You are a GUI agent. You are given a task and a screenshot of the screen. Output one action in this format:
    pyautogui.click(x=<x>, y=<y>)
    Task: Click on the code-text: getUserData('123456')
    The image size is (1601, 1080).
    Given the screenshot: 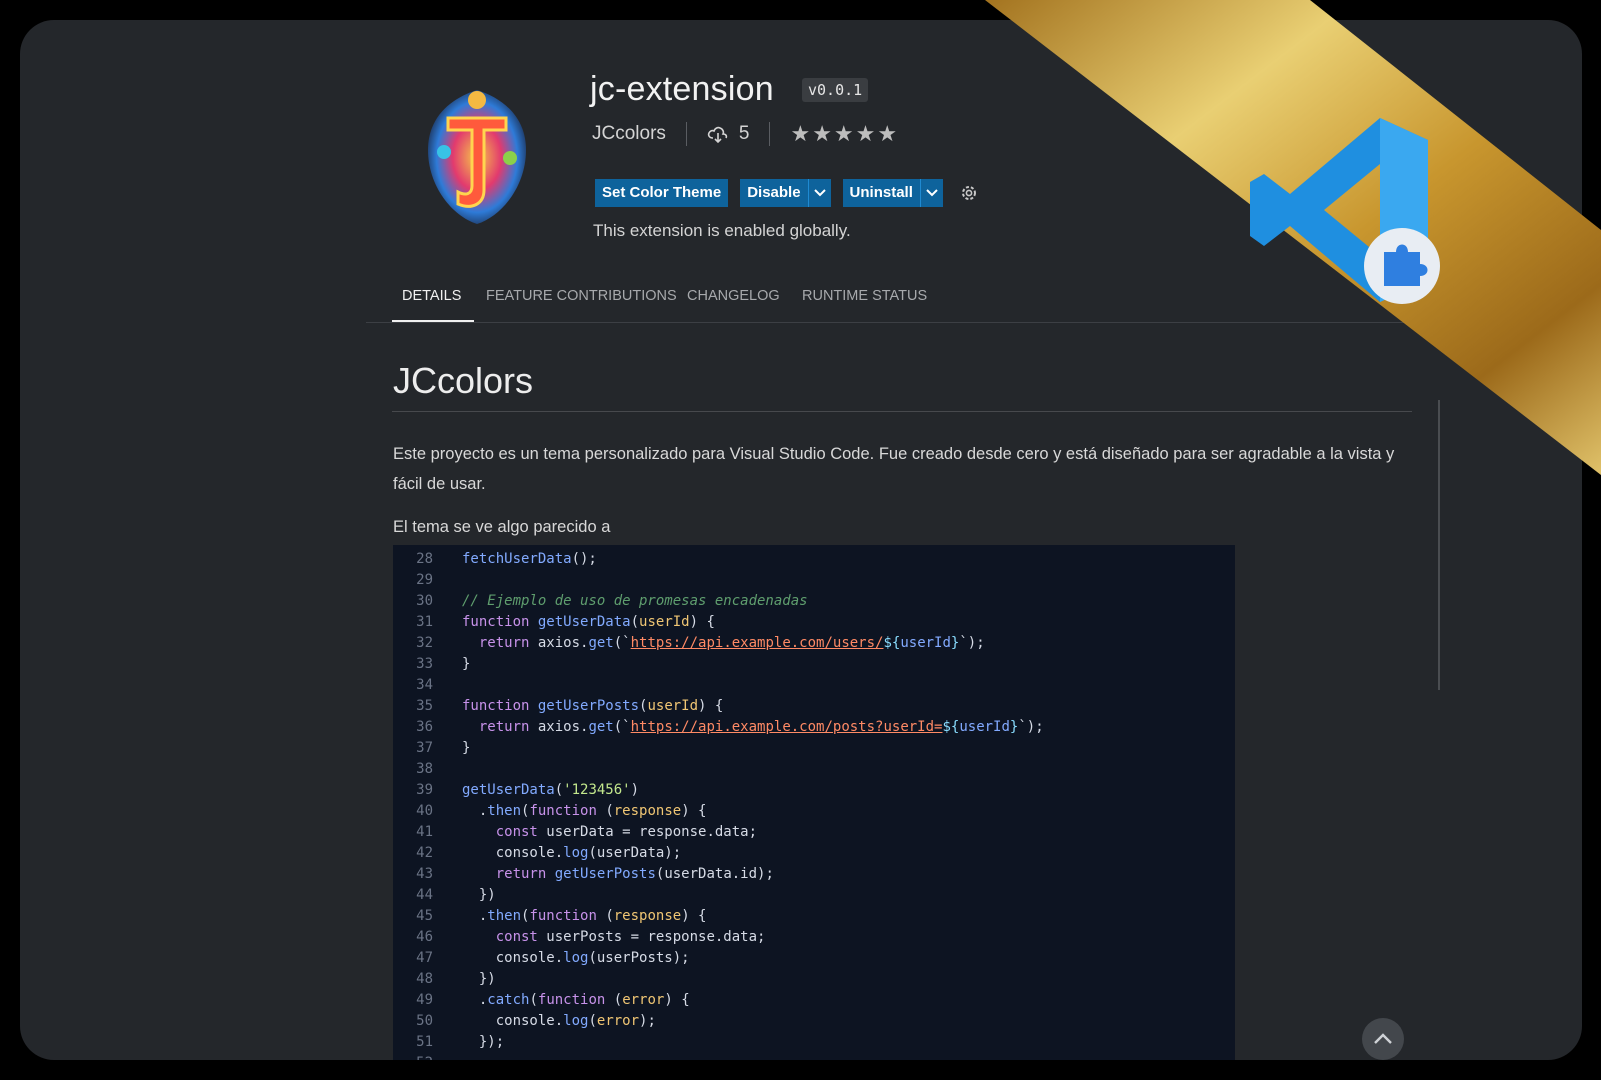 What is the action you would take?
    pyautogui.click(x=551, y=790)
    